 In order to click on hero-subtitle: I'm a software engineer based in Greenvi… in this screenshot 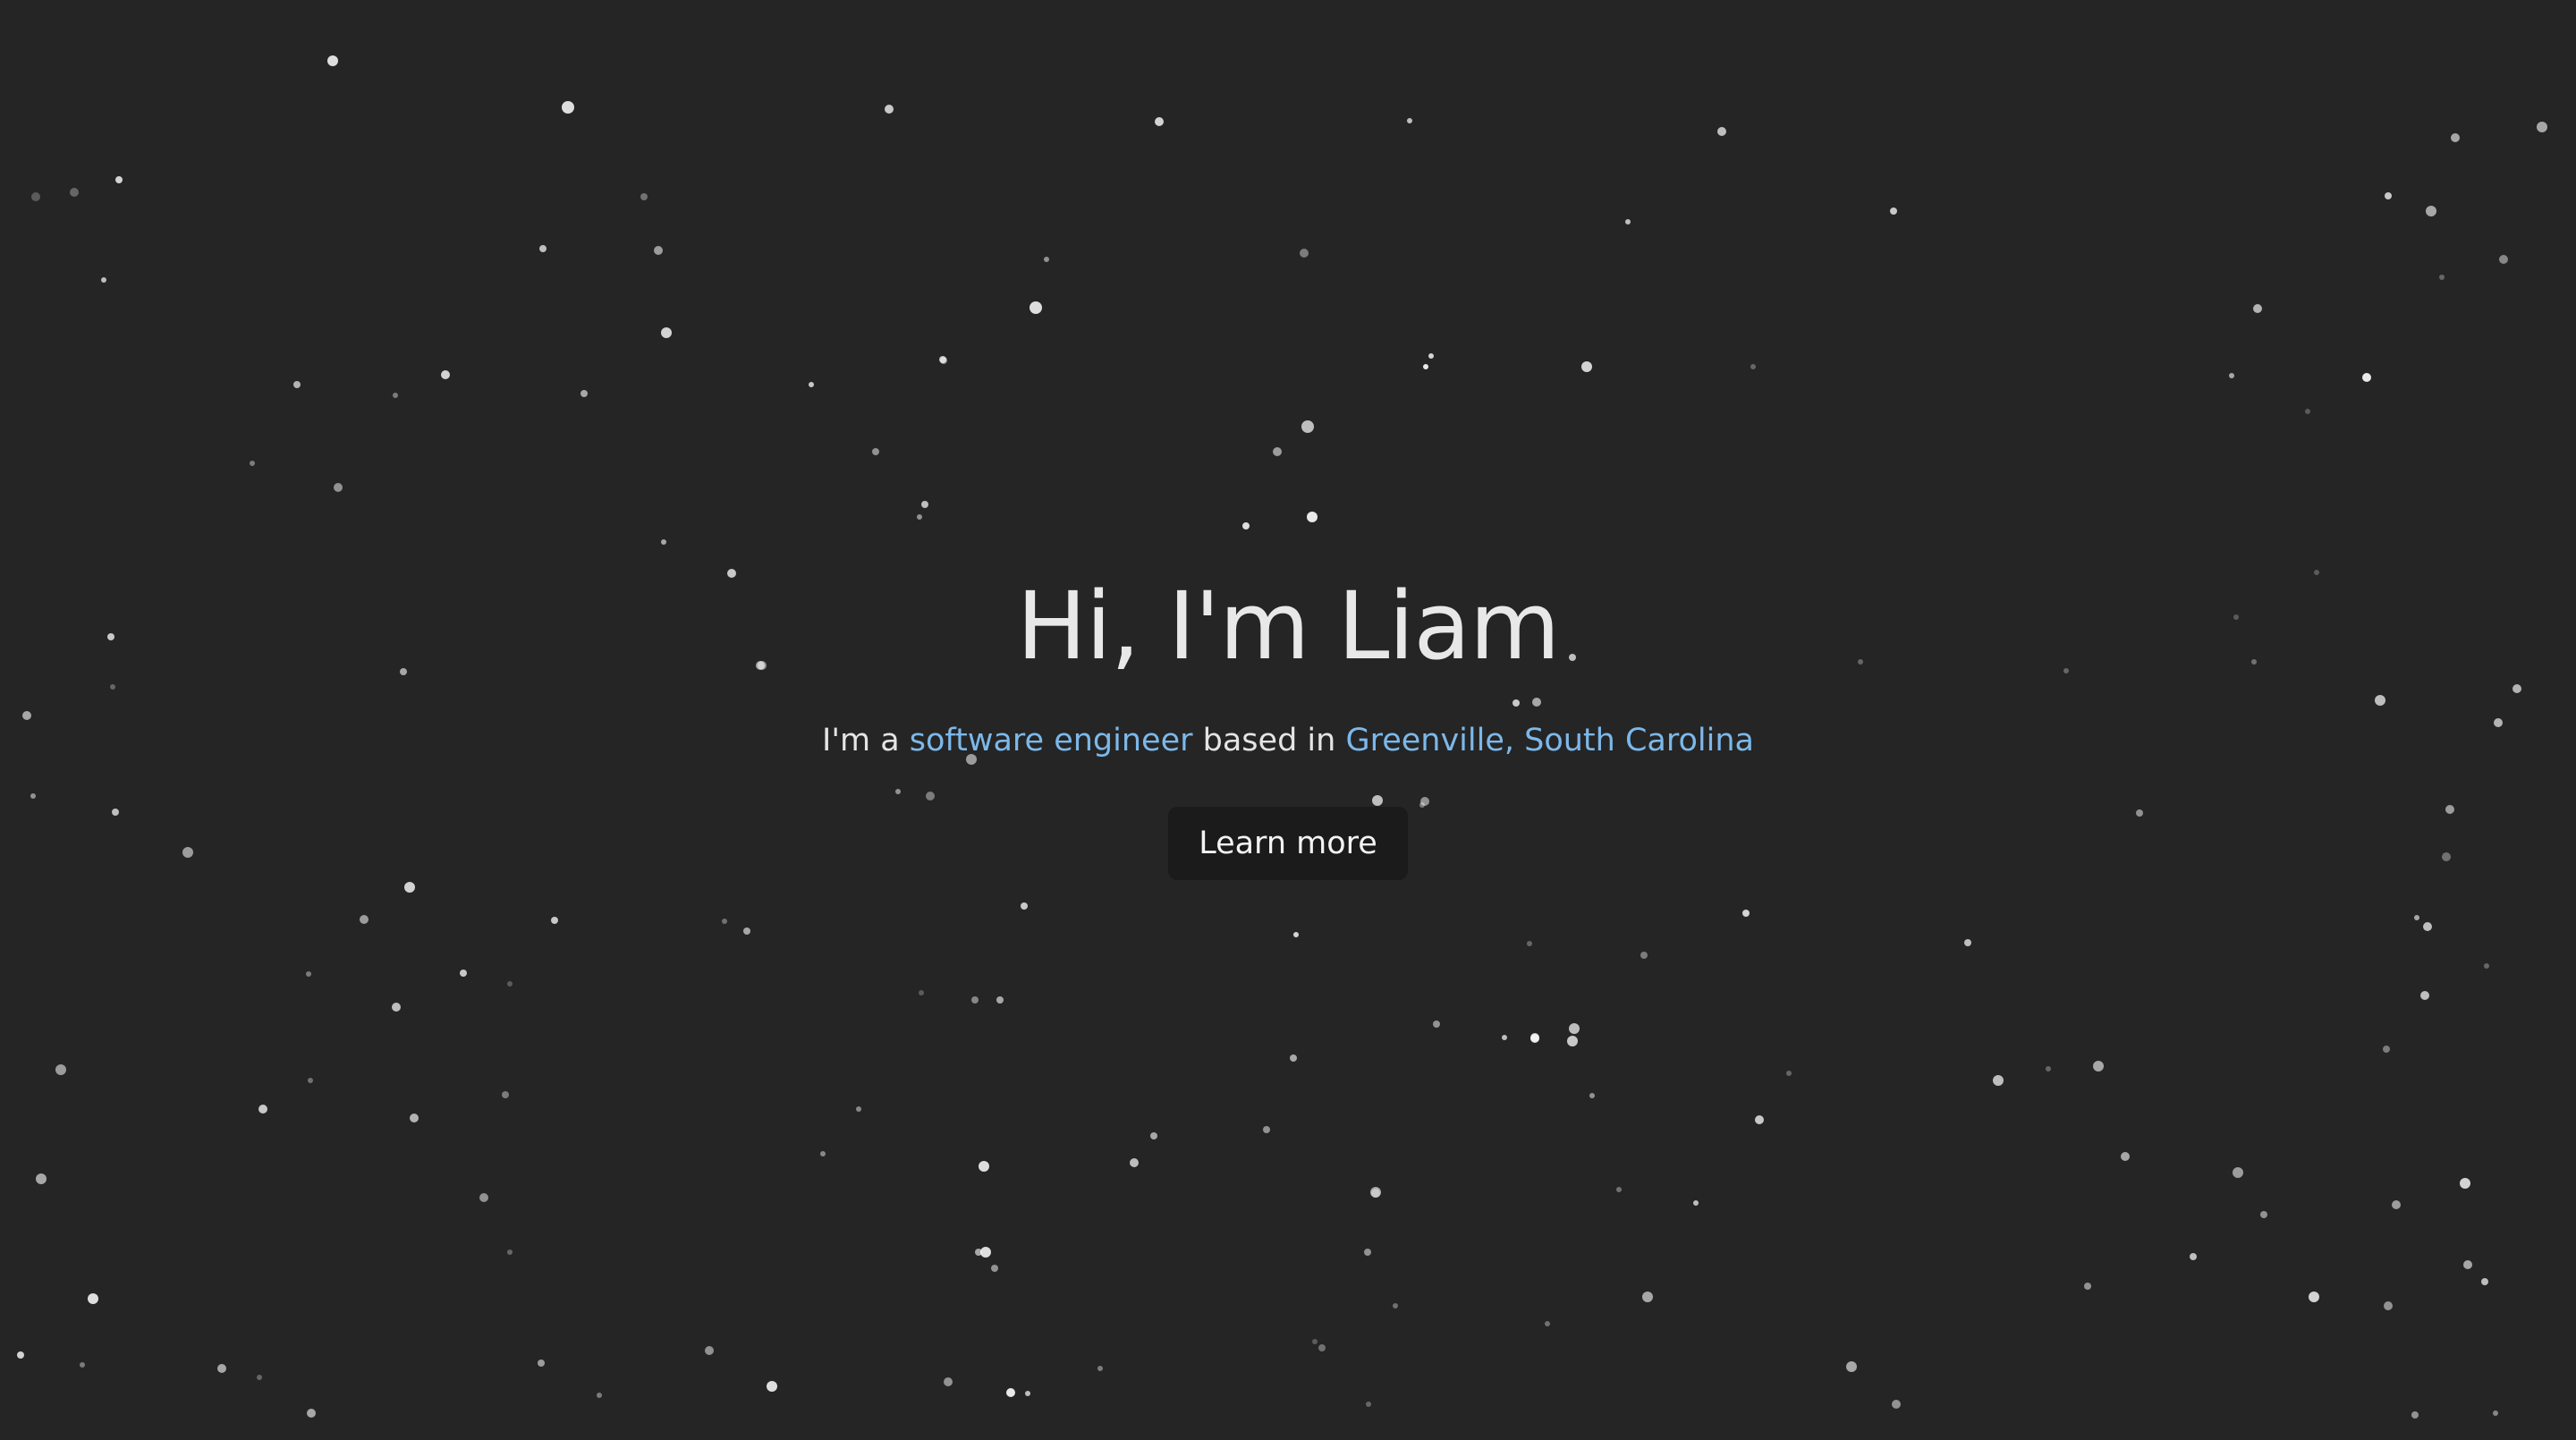, I will do `click(1288, 740)`.